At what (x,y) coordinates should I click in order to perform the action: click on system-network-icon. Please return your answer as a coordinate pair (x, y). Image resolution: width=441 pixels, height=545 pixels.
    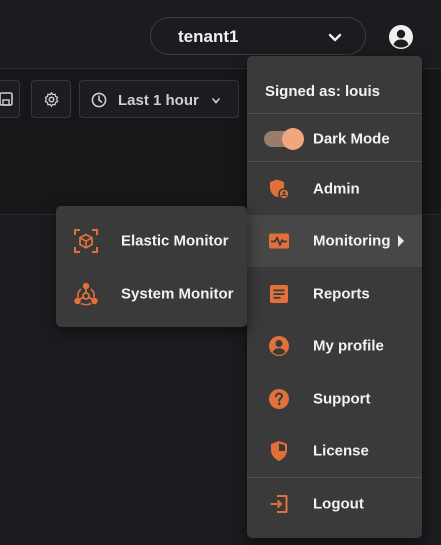
    Looking at the image, I should click on (86, 294).